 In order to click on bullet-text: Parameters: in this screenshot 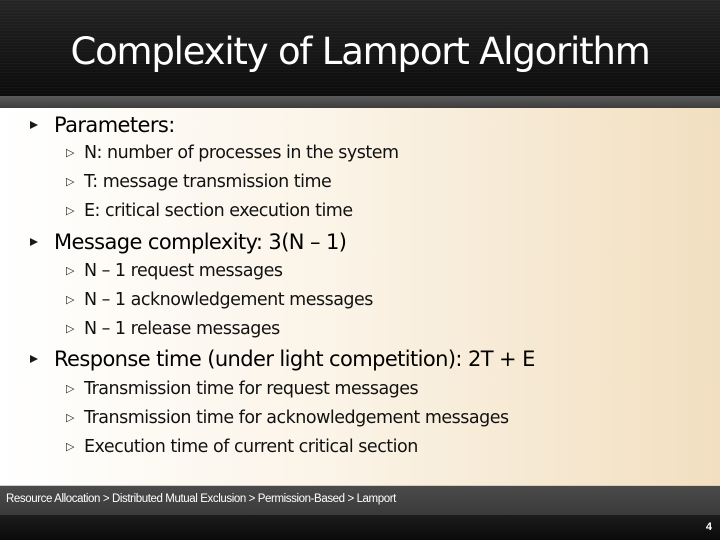, I will do `click(114, 125)`.